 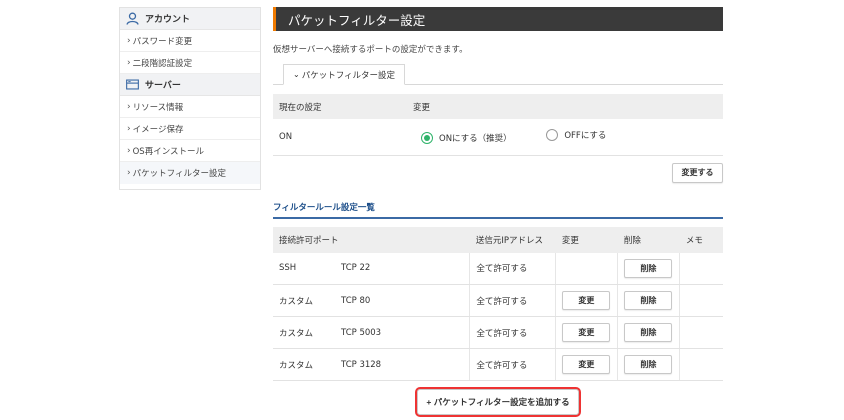 I want to click on rule-port: TCP 5003, so click(x=403, y=332).